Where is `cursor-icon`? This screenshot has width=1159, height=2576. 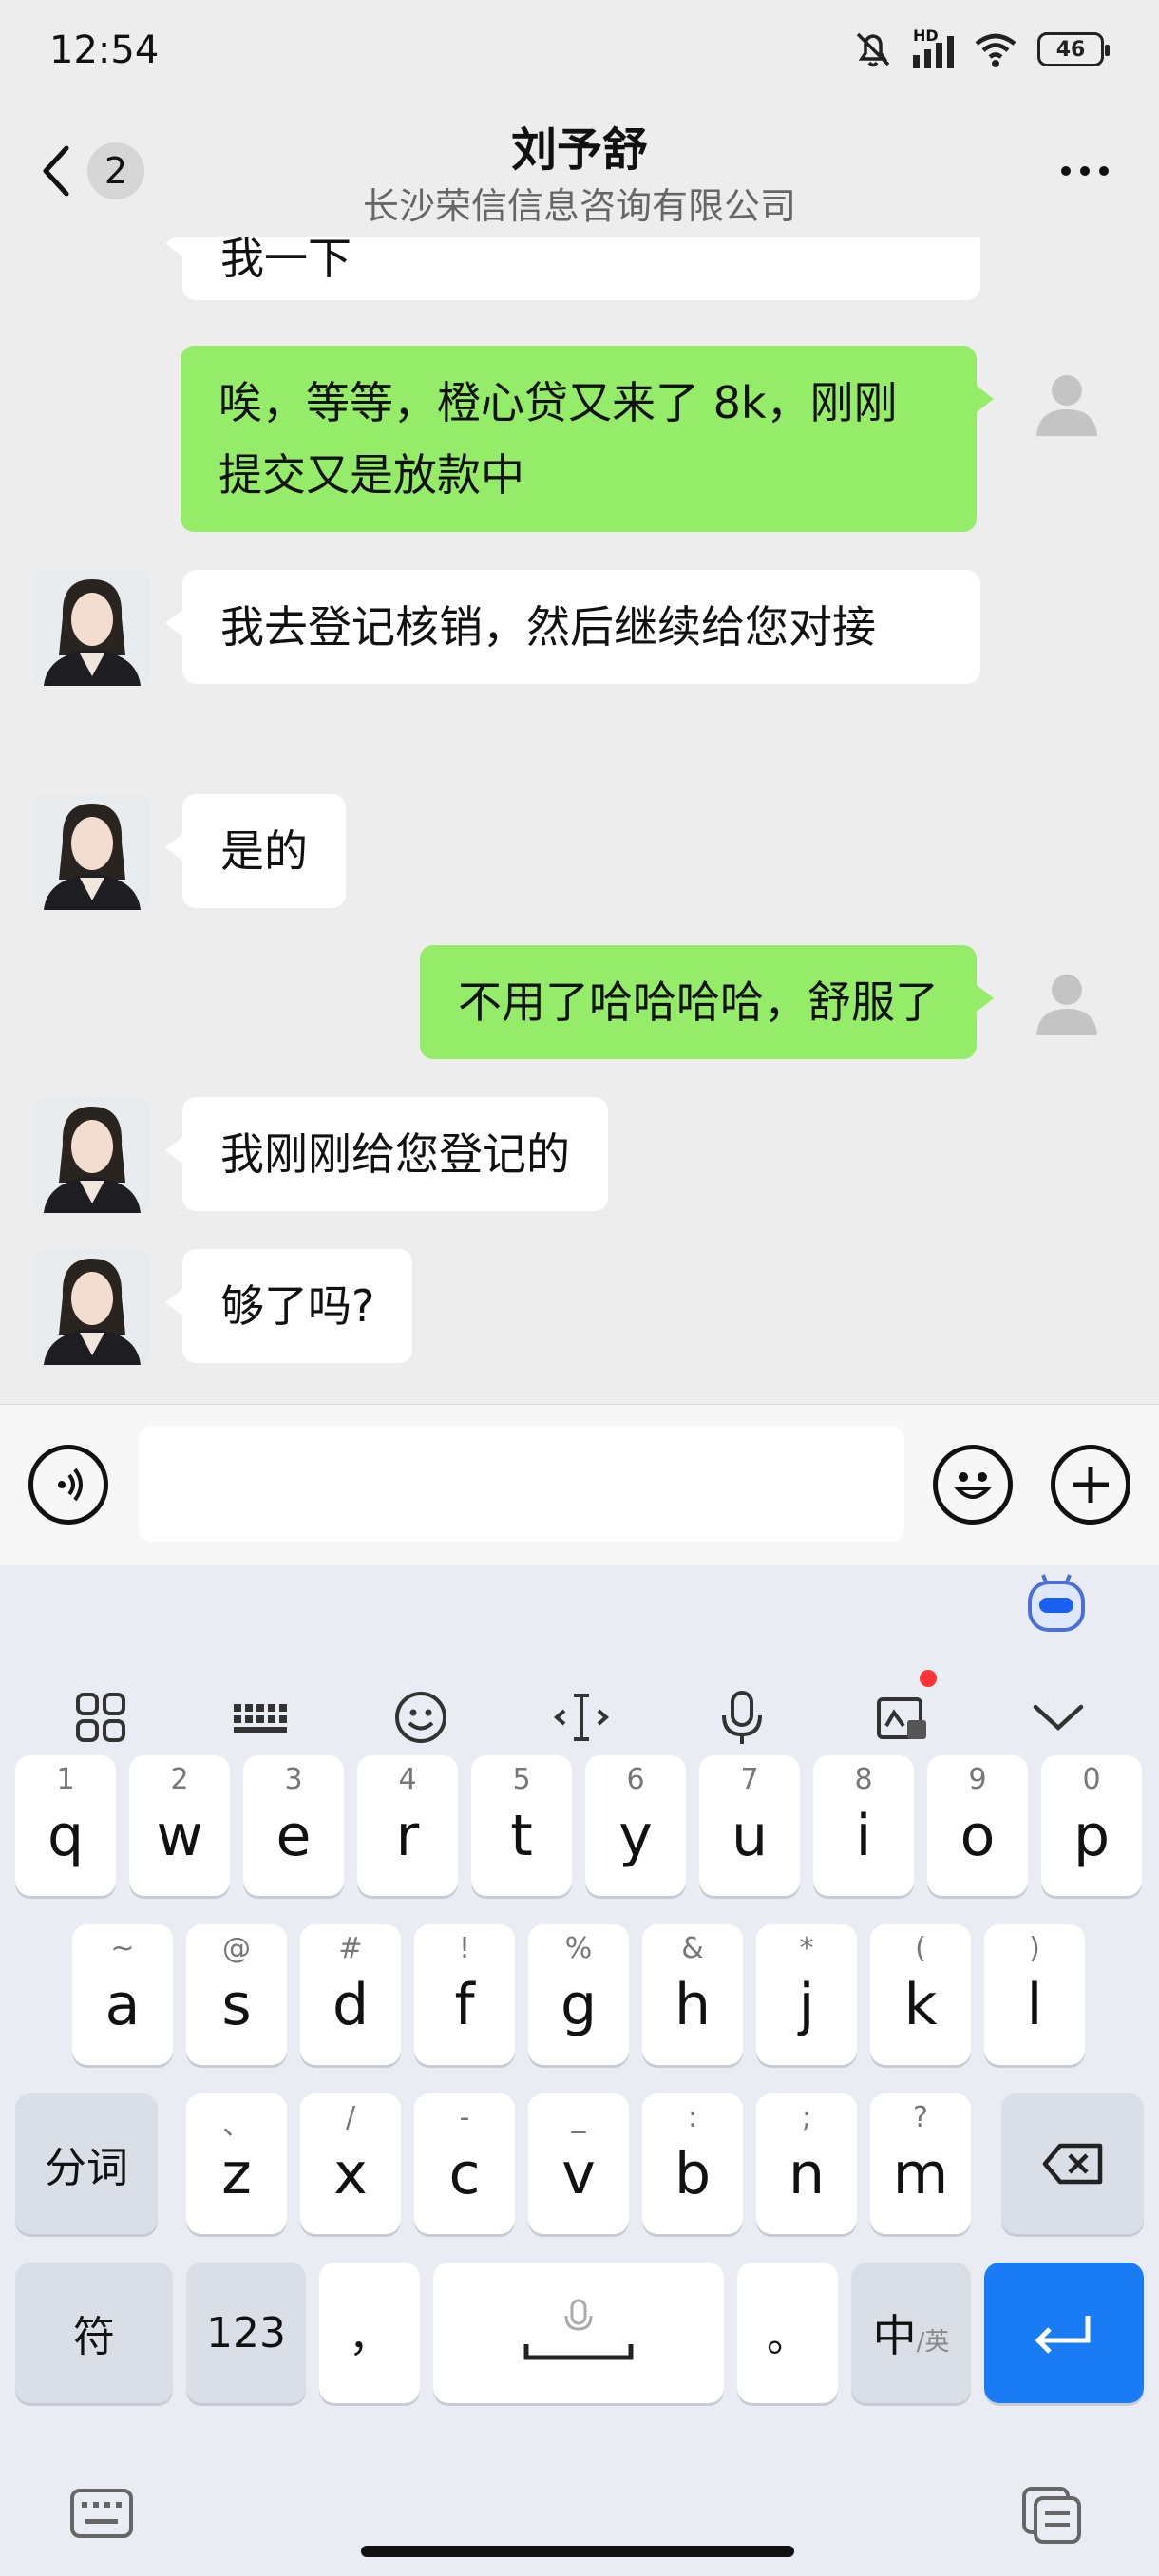 cursor-icon is located at coordinates (581, 1717).